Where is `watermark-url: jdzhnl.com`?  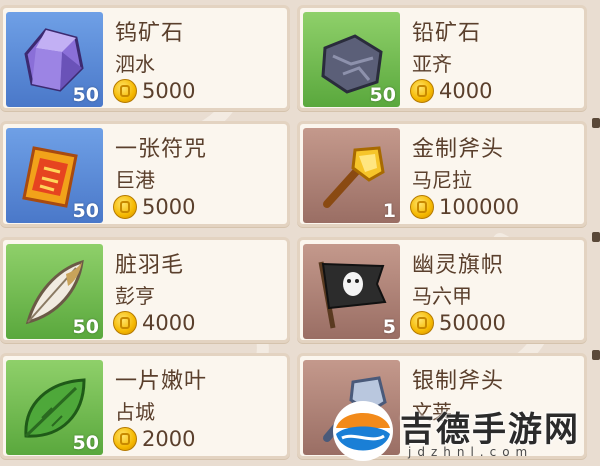
watermark-url: jdzhnl.com is located at coordinates (471, 452).